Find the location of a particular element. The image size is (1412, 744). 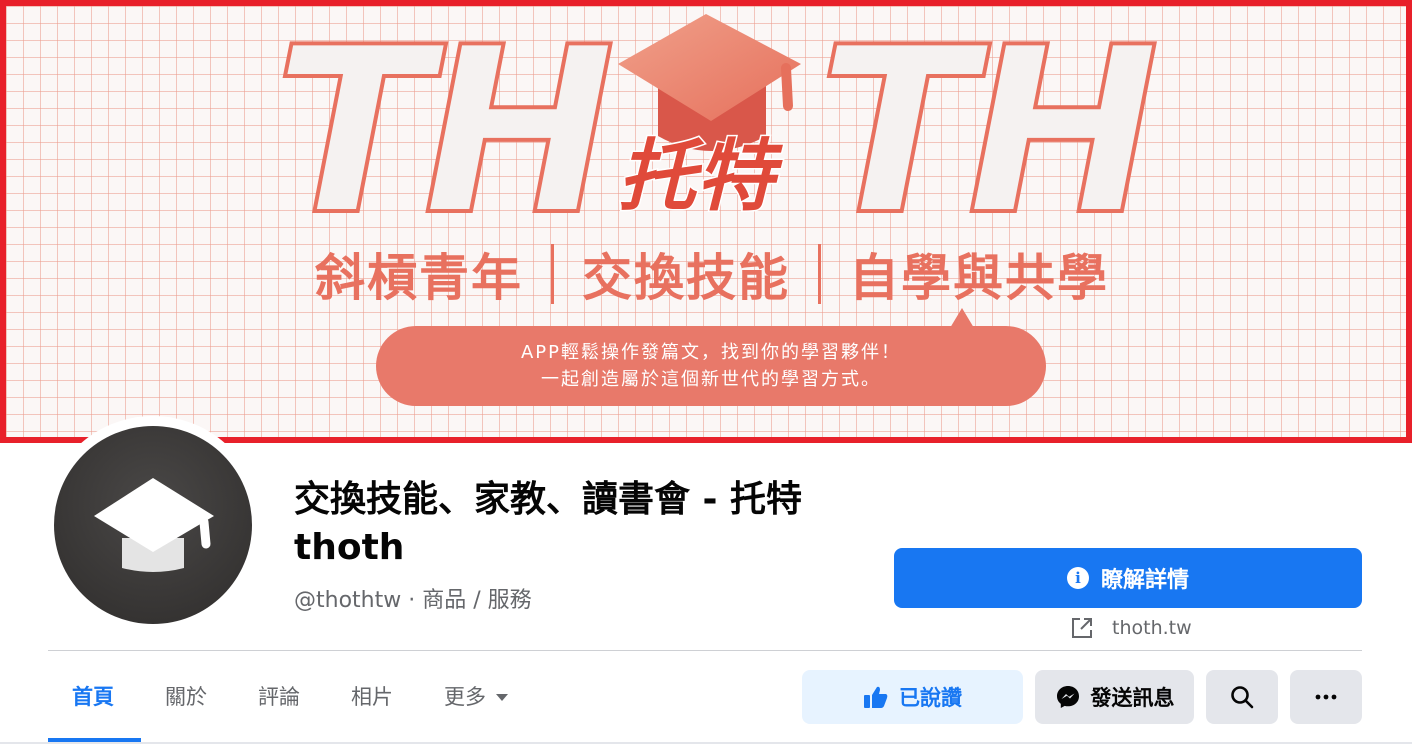

more-options-button is located at coordinates (1326, 697).